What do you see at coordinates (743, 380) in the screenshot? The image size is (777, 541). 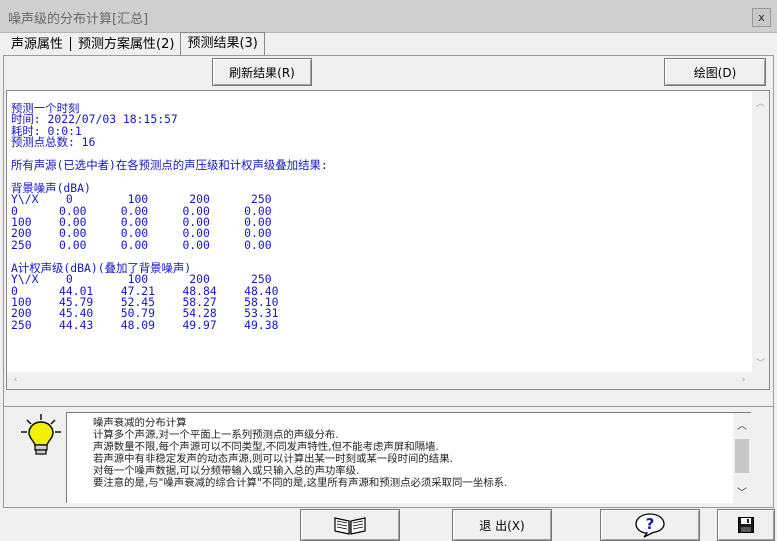 I see `scroll-right-icon: ›` at bounding box center [743, 380].